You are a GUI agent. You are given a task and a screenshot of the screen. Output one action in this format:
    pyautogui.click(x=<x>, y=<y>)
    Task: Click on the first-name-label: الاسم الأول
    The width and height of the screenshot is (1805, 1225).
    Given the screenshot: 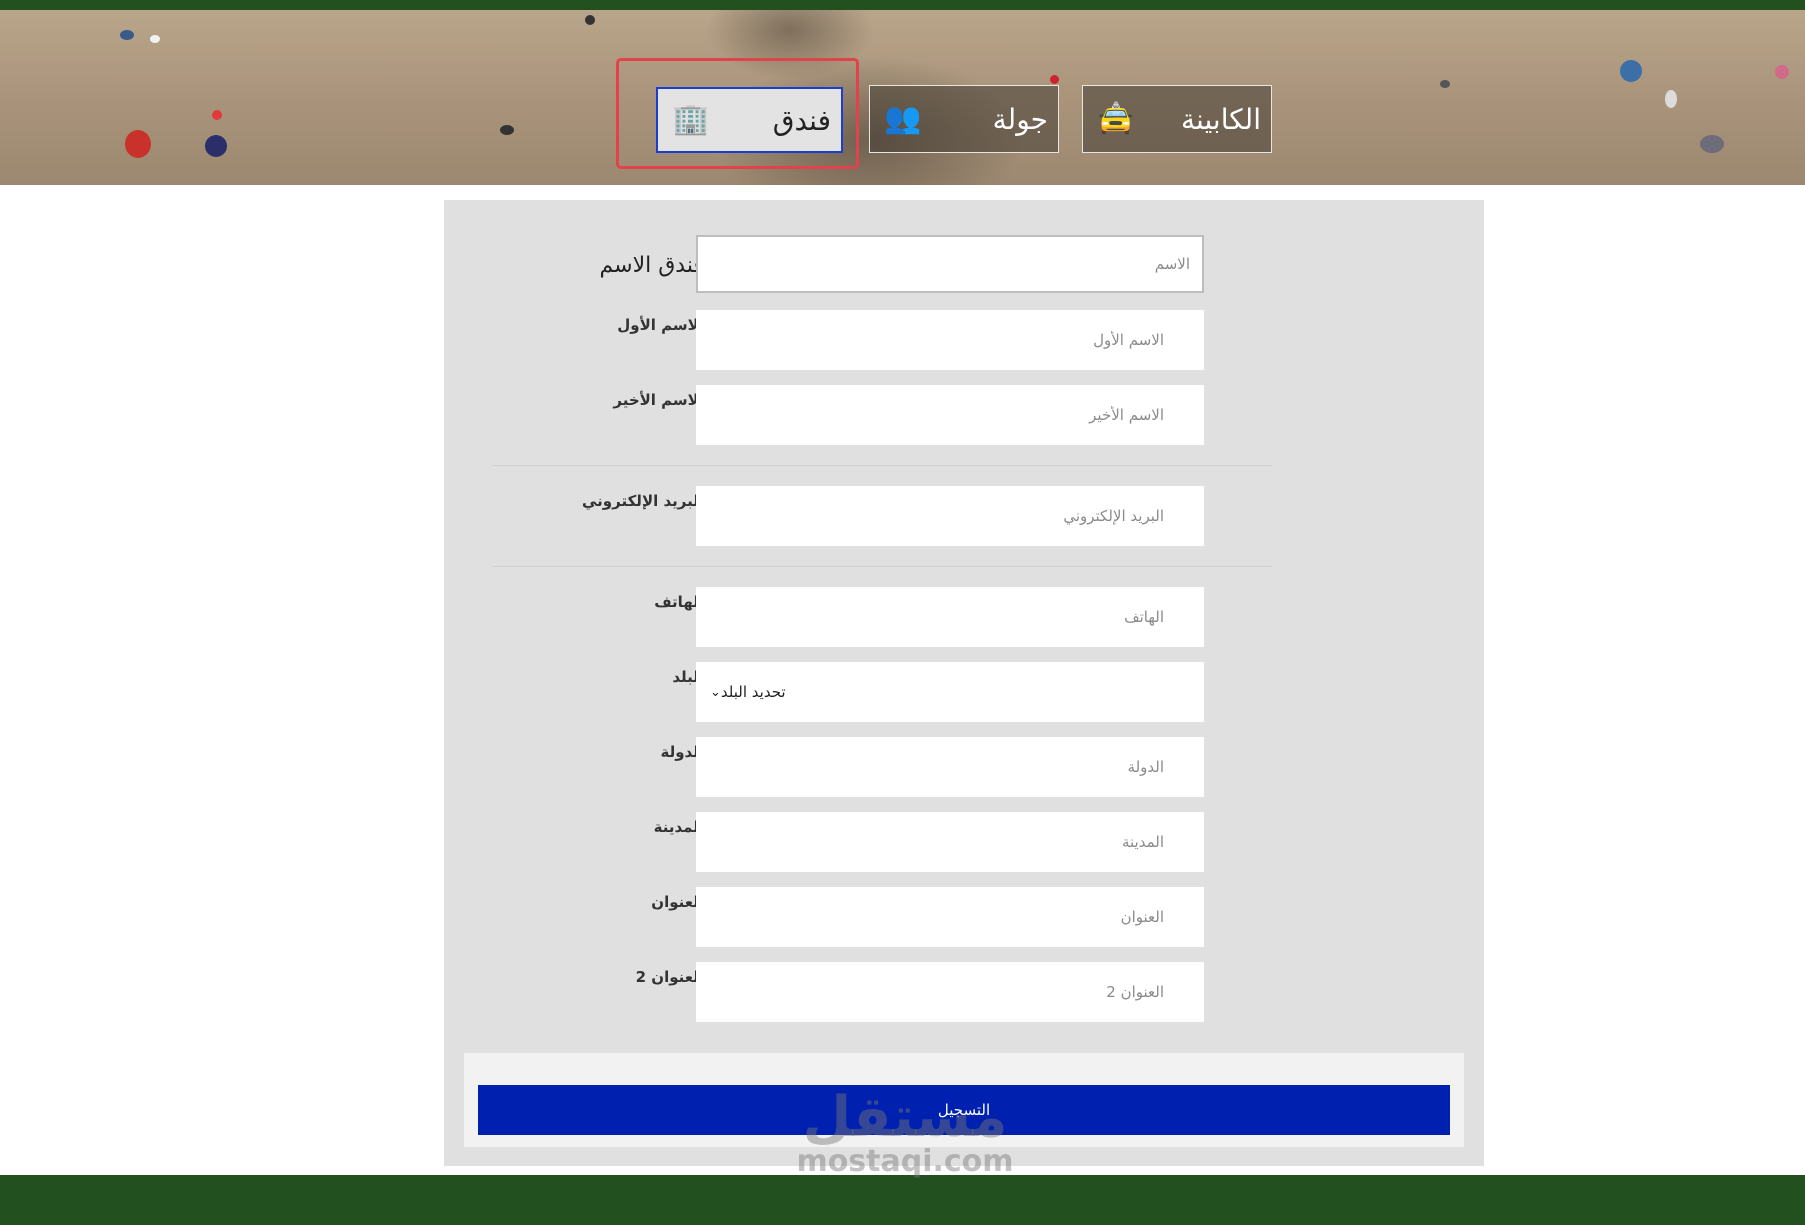 What is the action you would take?
    pyautogui.click(x=660, y=325)
    